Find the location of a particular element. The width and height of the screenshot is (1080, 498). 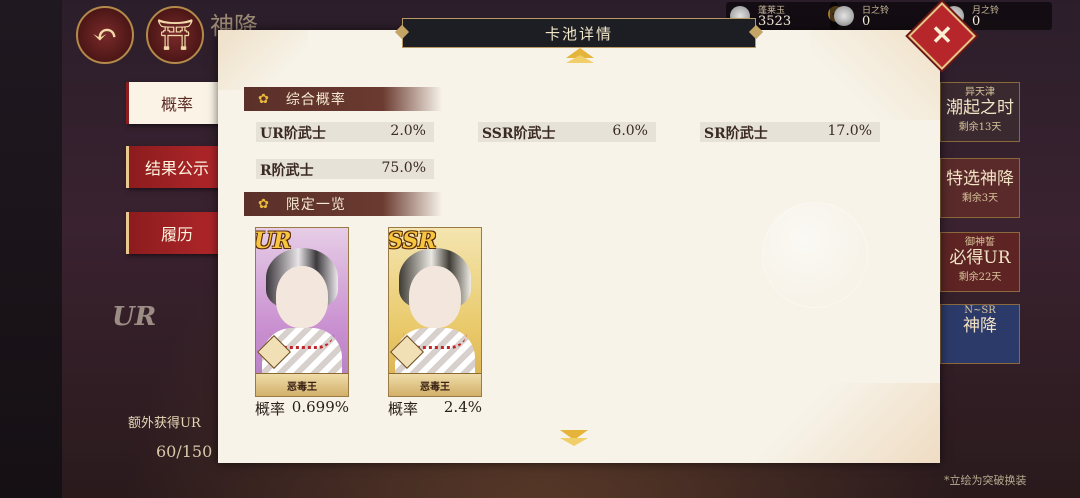

banner-remain: 剩余22天 is located at coordinates (980, 277).